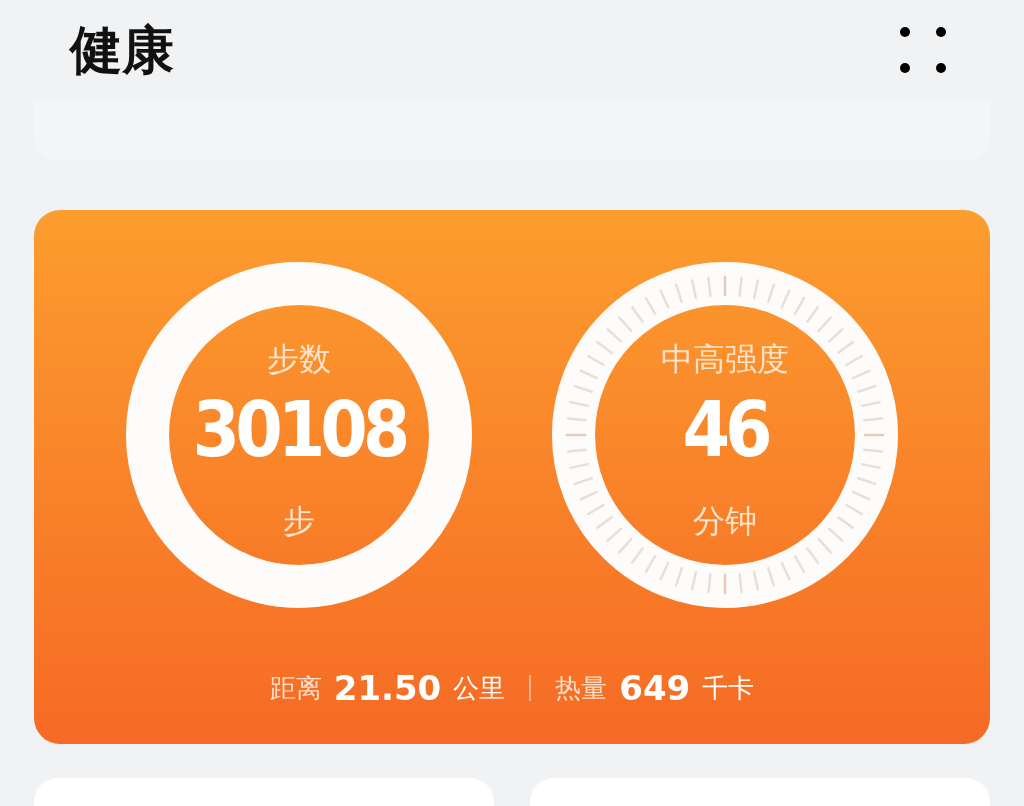  I want to click on summary-unit: 公里, so click(479, 688).